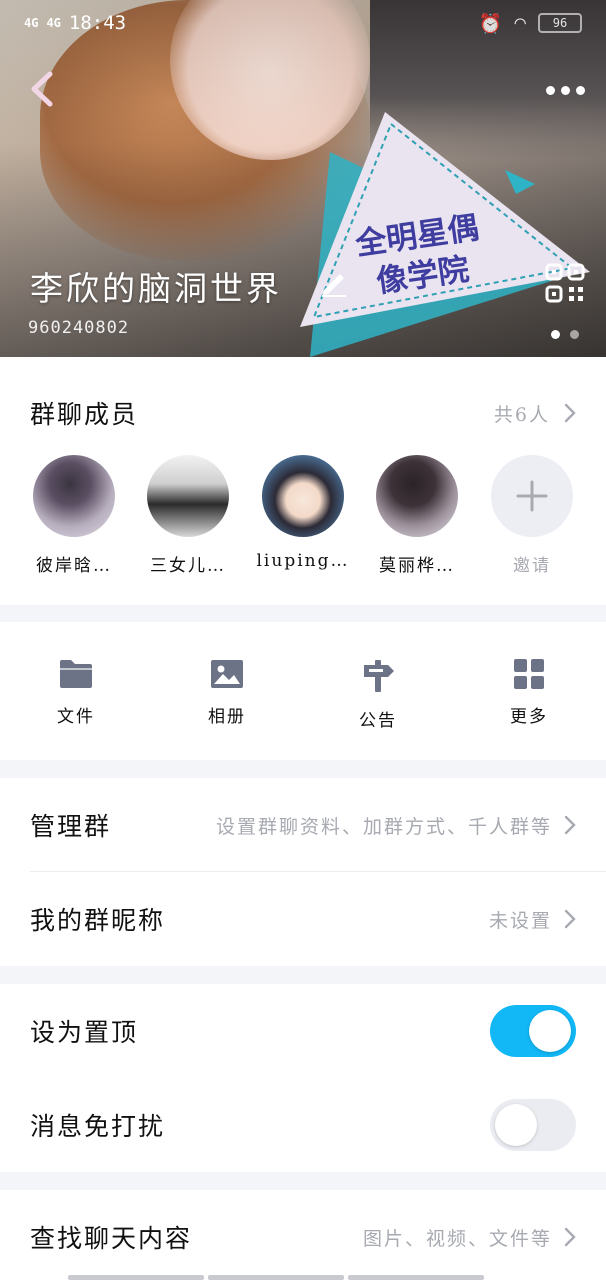 The height and width of the screenshot is (1280, 606). I want to click on tool-label: 公告, so click(378, 721).